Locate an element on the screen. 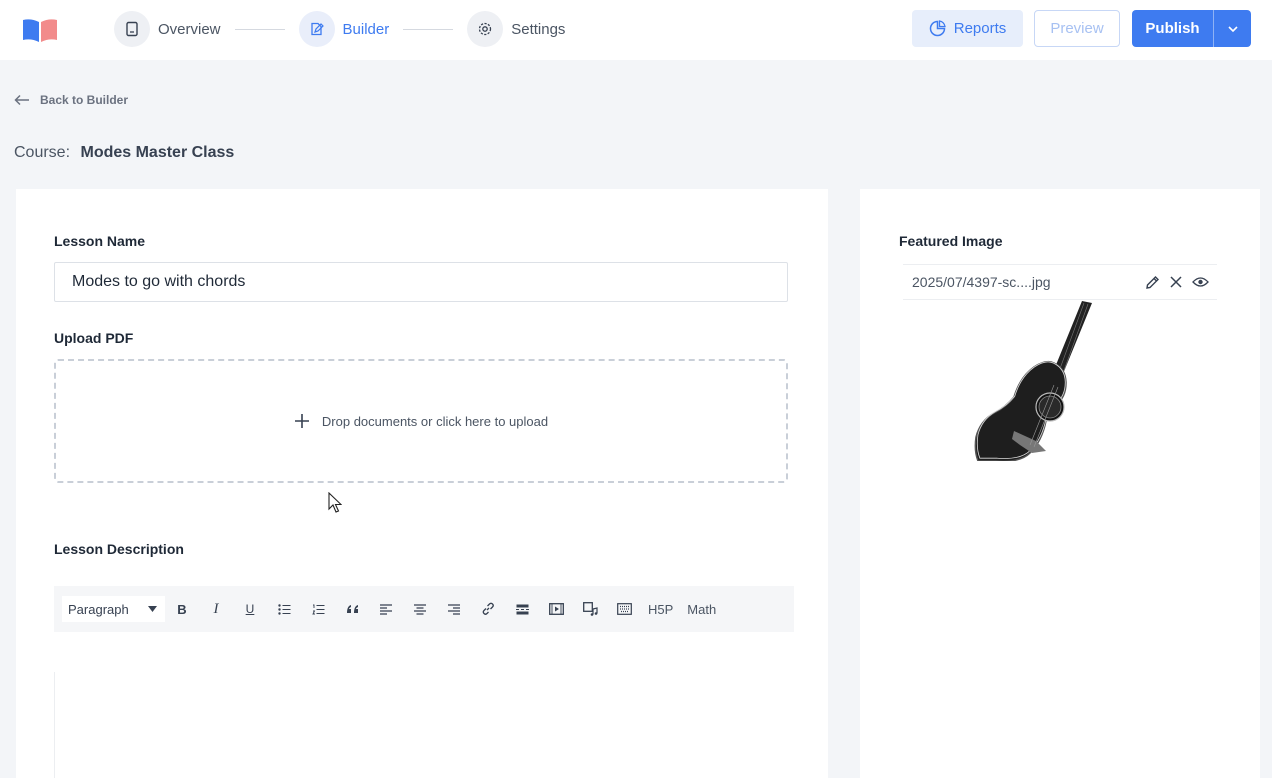  insert-link-button is located at coordinates (488, 609).